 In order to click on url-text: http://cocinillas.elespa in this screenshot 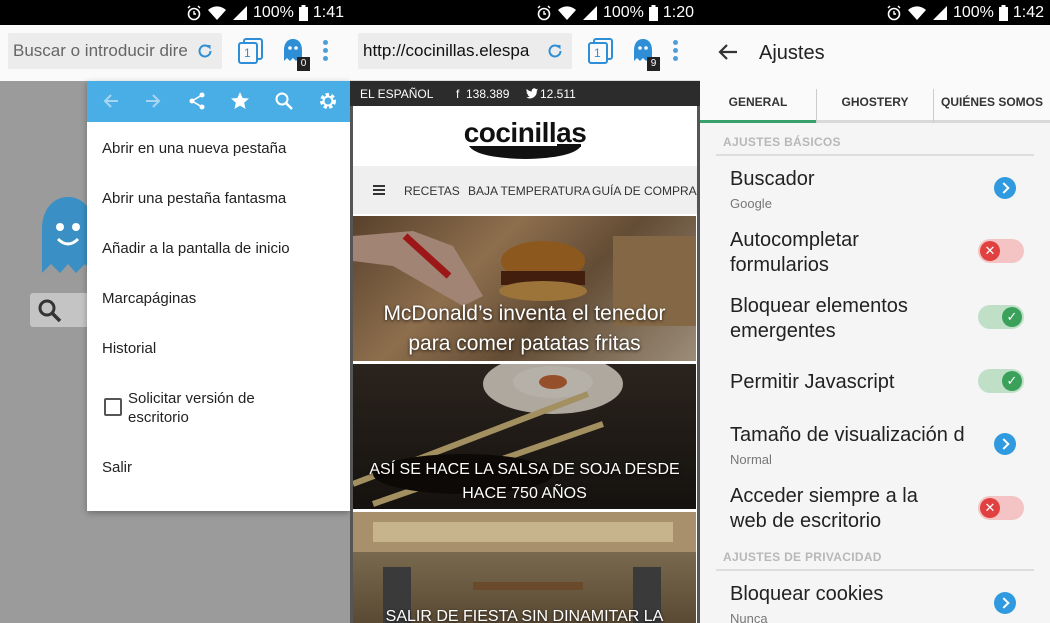, I will do `click(446, 50)`.